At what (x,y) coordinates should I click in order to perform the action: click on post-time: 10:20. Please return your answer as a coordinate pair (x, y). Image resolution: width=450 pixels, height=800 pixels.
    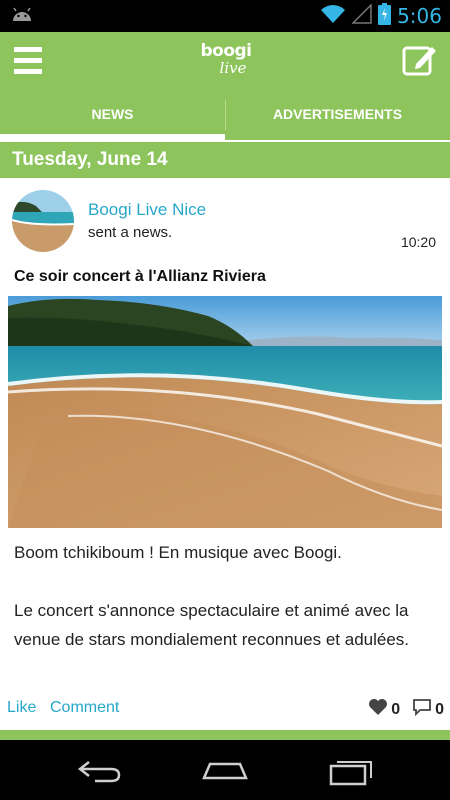
    Looking at the image, I should click on (418, 242).